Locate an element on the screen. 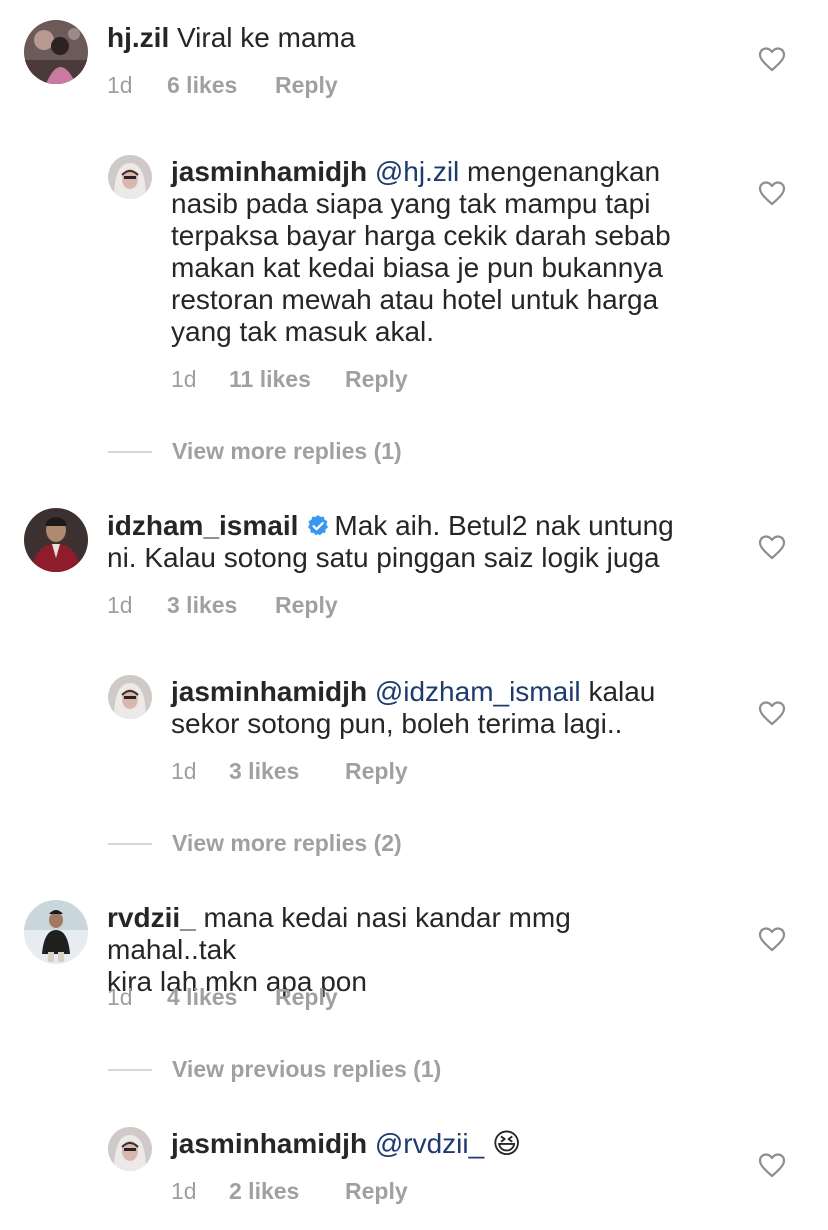 The width and height of the screenshot is (828, 1230). reply-likes: 2 likes is located at coordinates (287, 1191).